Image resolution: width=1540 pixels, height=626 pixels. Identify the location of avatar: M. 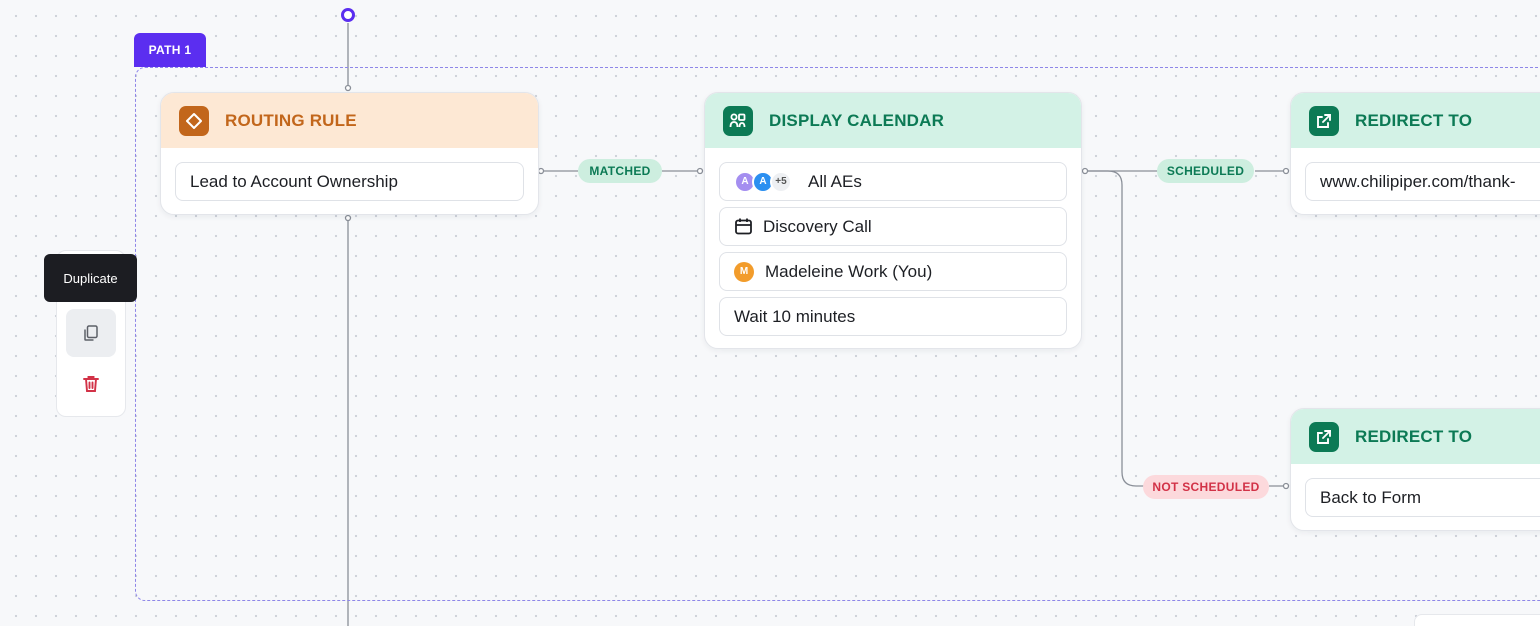
(744, 271).